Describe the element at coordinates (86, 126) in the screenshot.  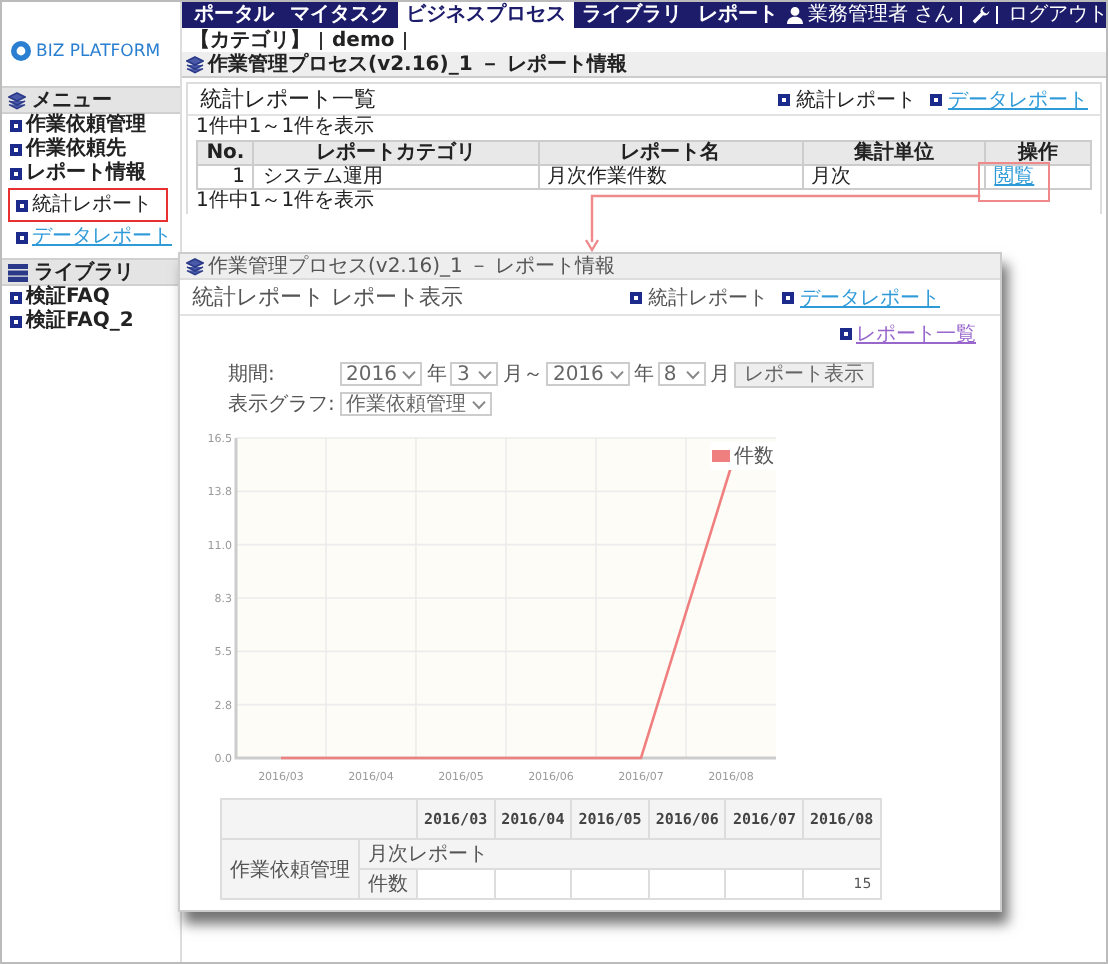
I see `menu-item: 作業依頼管理` at that location.